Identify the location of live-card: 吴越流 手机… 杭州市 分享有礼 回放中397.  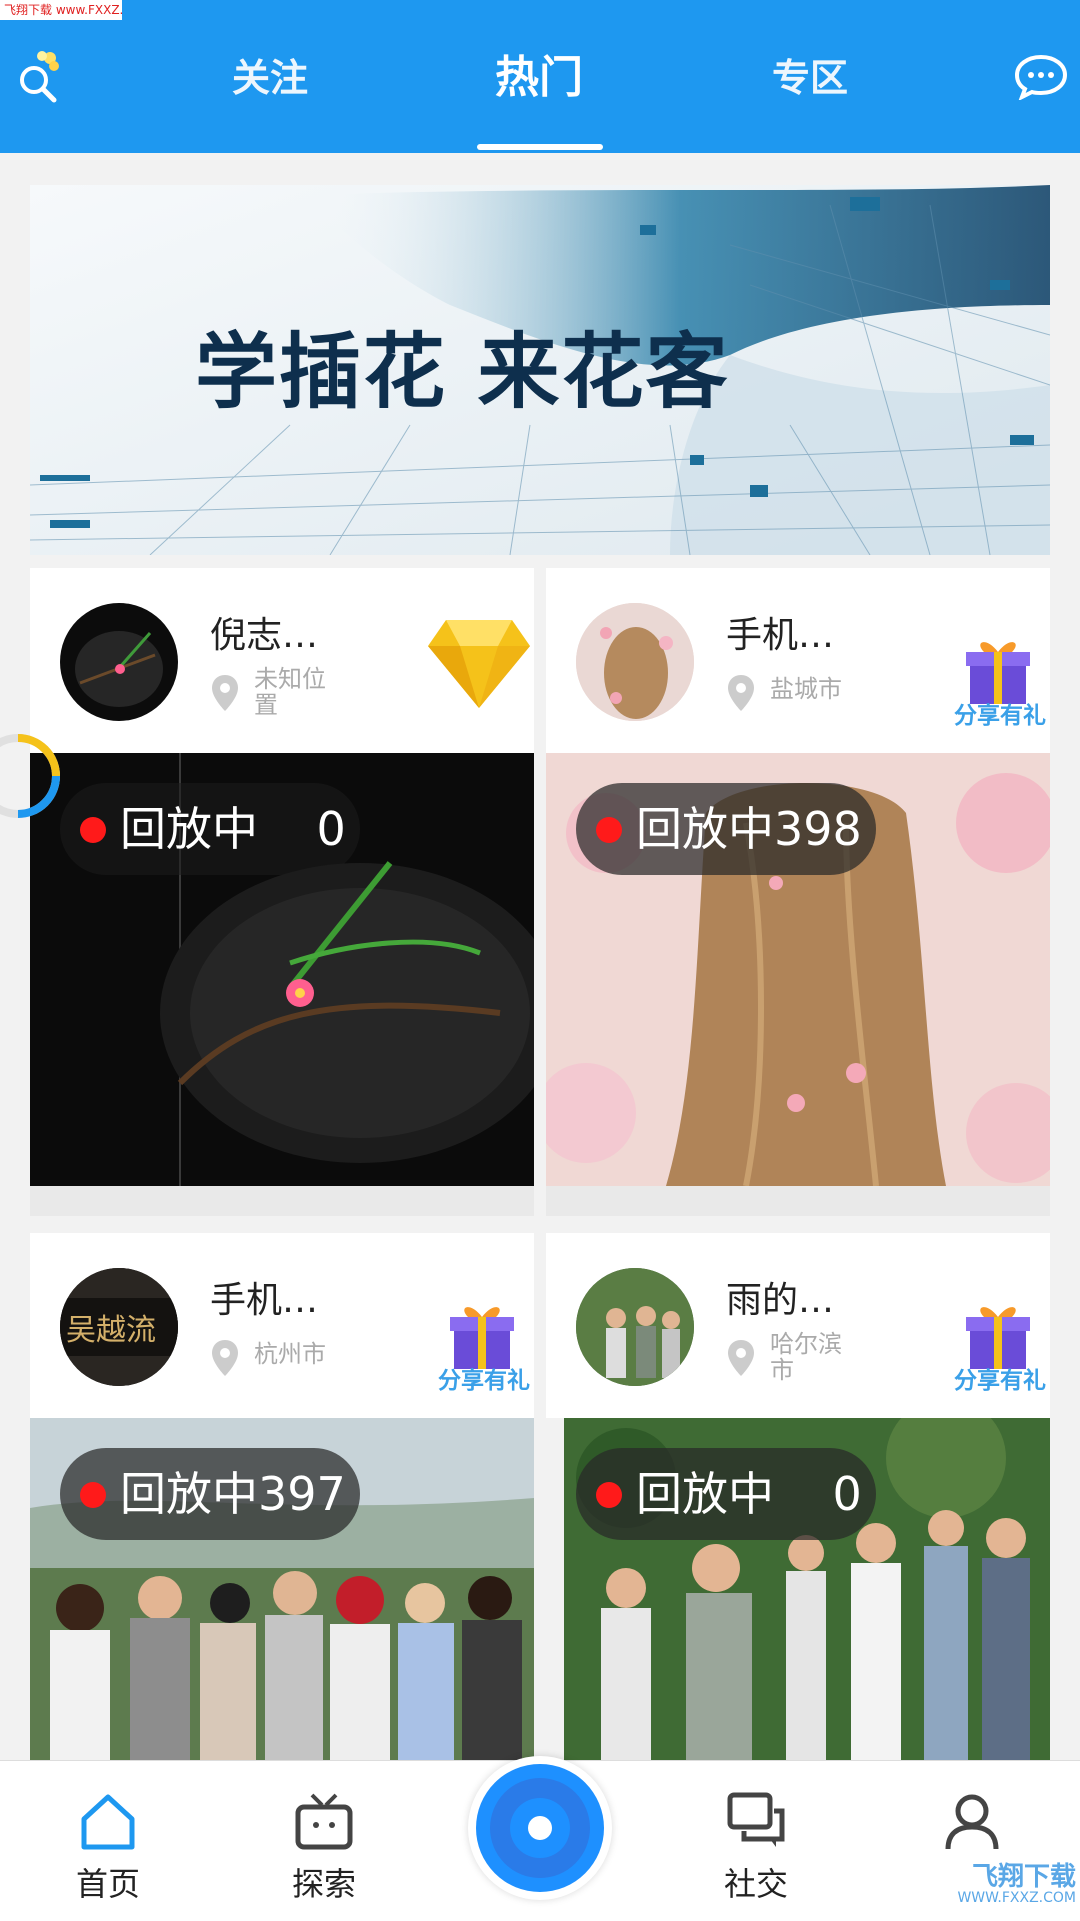
(282, 1496).